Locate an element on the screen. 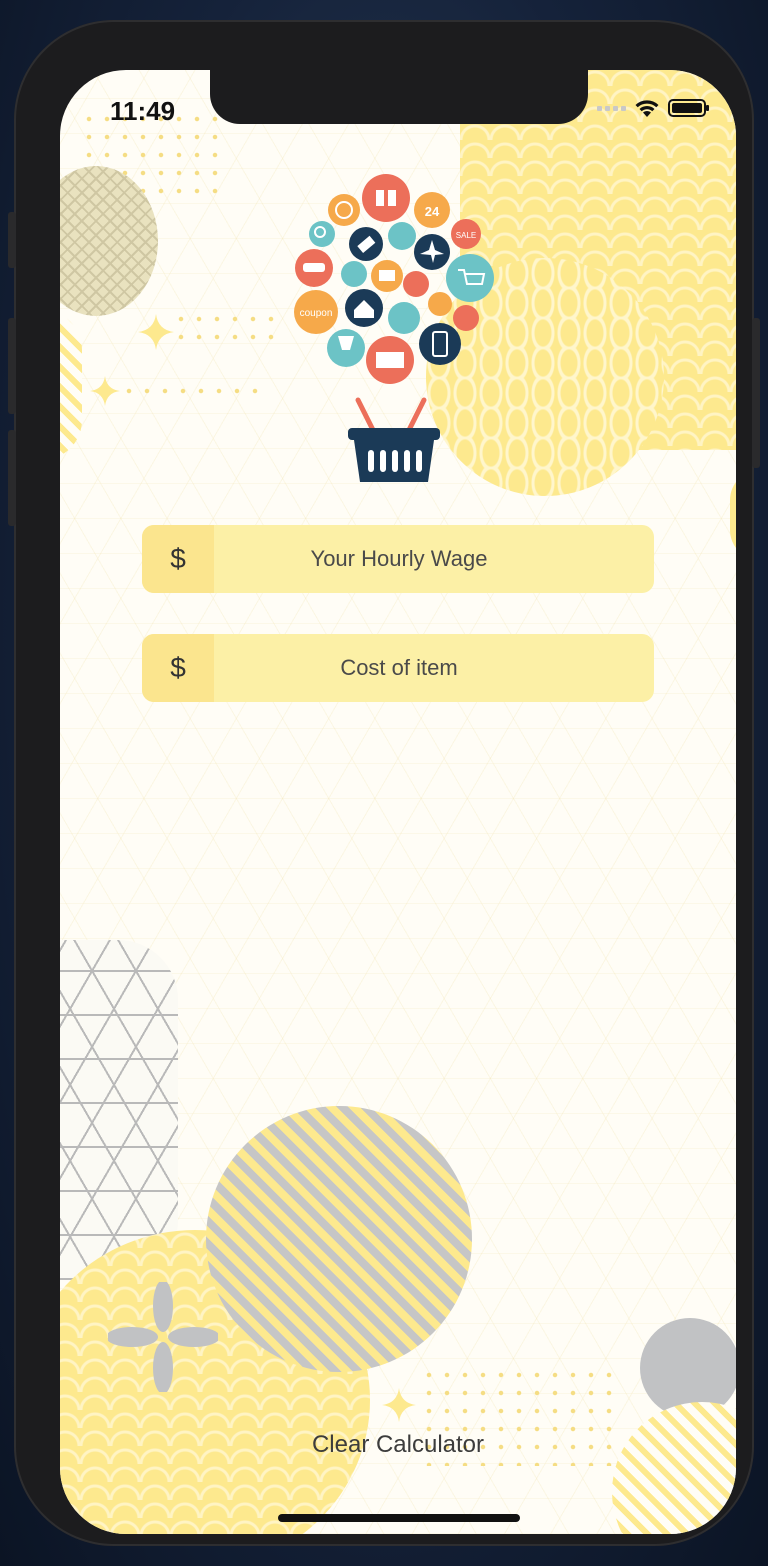 This screenshot has width=768, height=1566. svg-text: SALE is located at coordinates (466, 235).